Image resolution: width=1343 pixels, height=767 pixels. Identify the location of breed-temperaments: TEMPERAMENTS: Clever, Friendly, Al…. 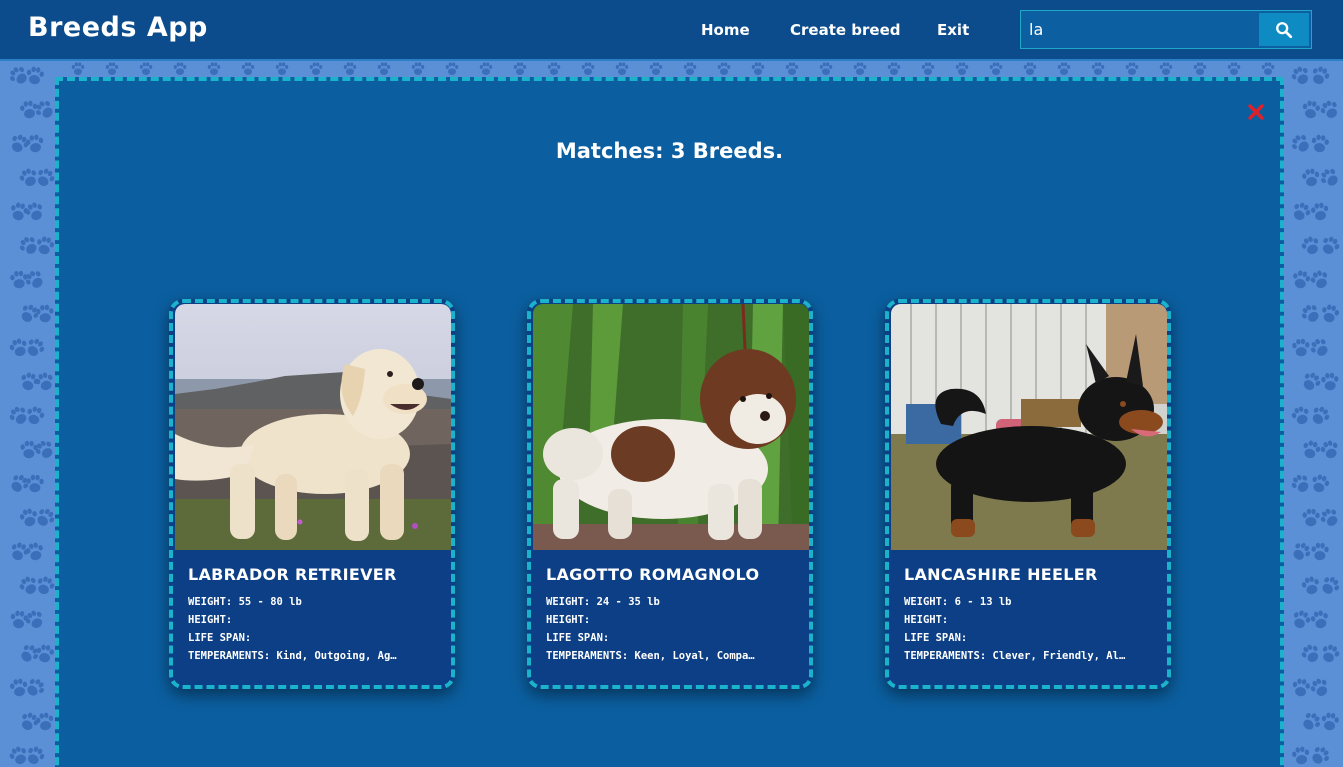
(1029, 656).